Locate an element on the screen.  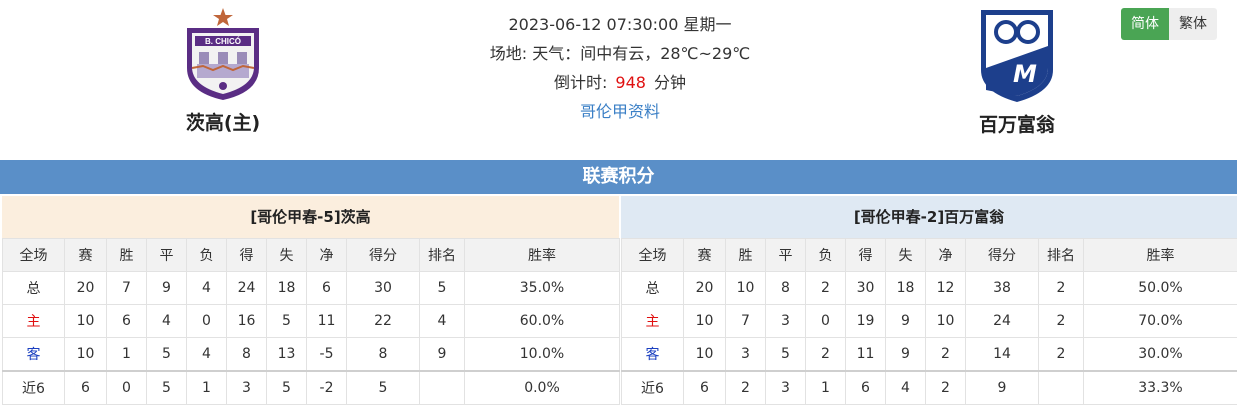
away-team: M 百万富翁 is located at coordinates (1017, 68).